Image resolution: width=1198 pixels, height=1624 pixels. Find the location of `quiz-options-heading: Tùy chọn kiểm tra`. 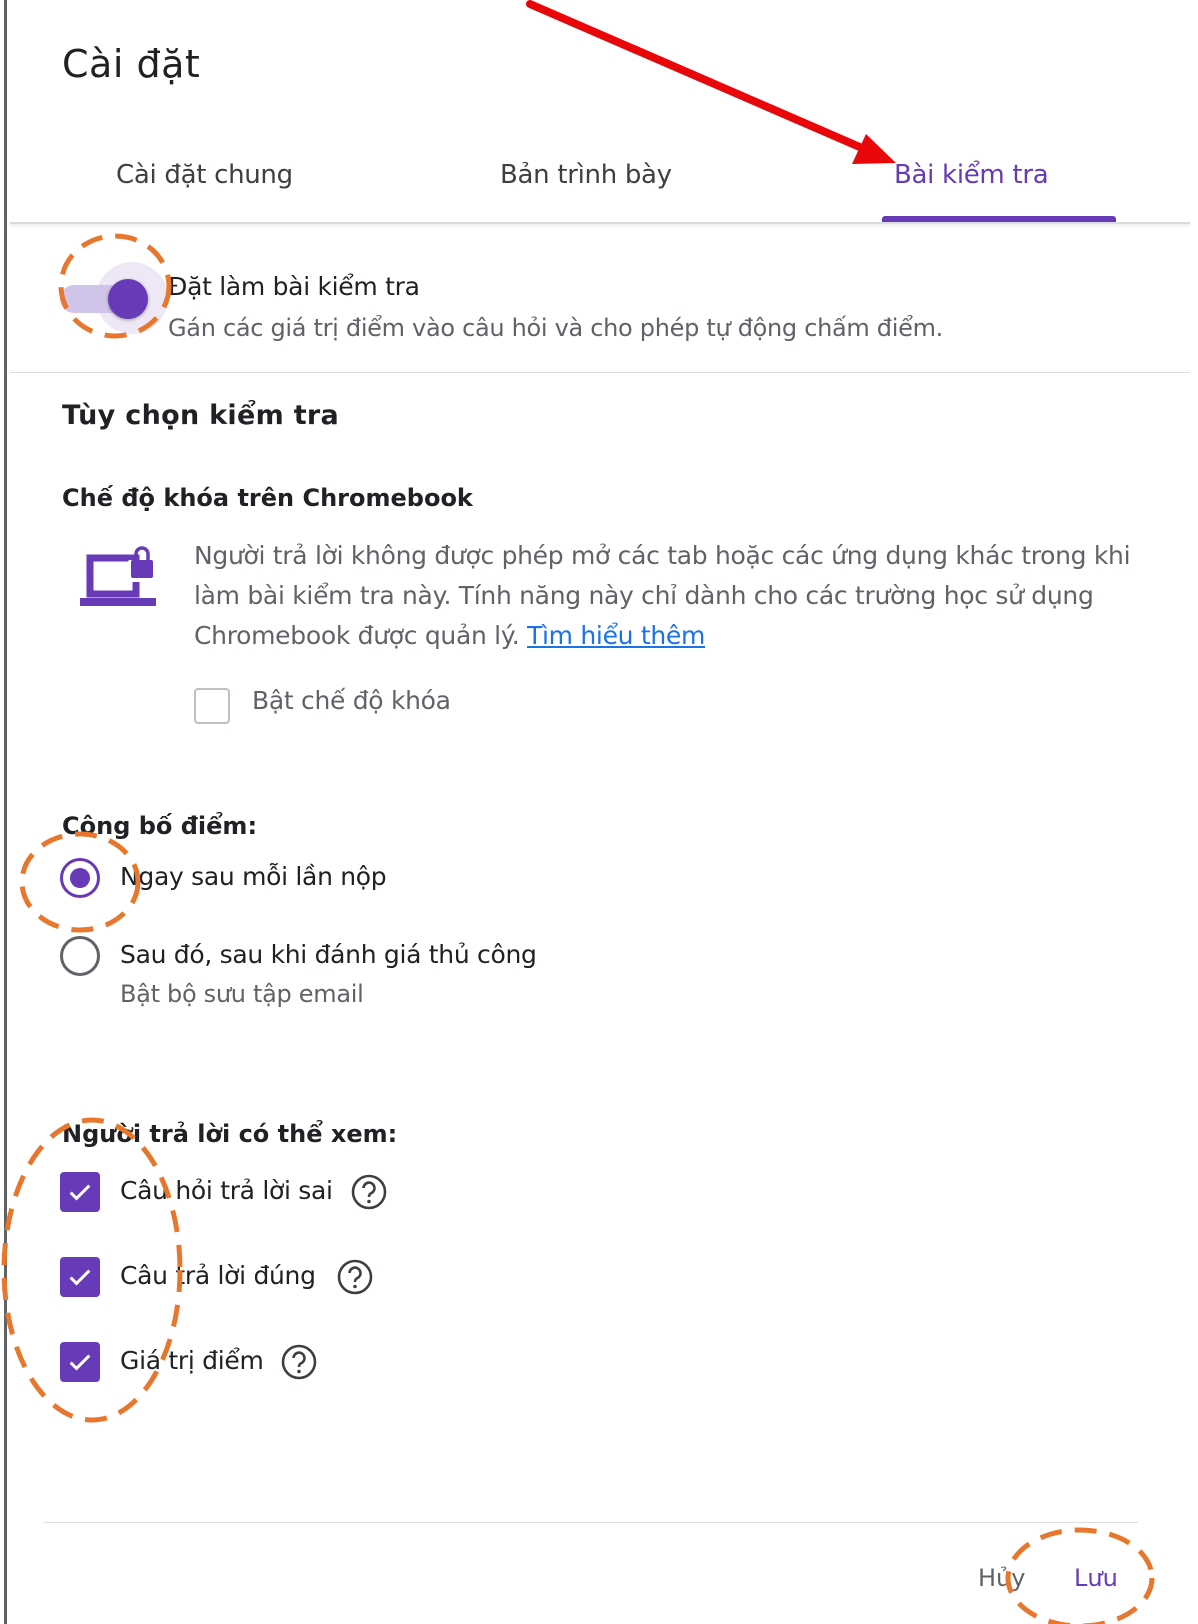

quiz-options-heading: Tùy chọn kiểm tra is located at coordinates (201, 415).